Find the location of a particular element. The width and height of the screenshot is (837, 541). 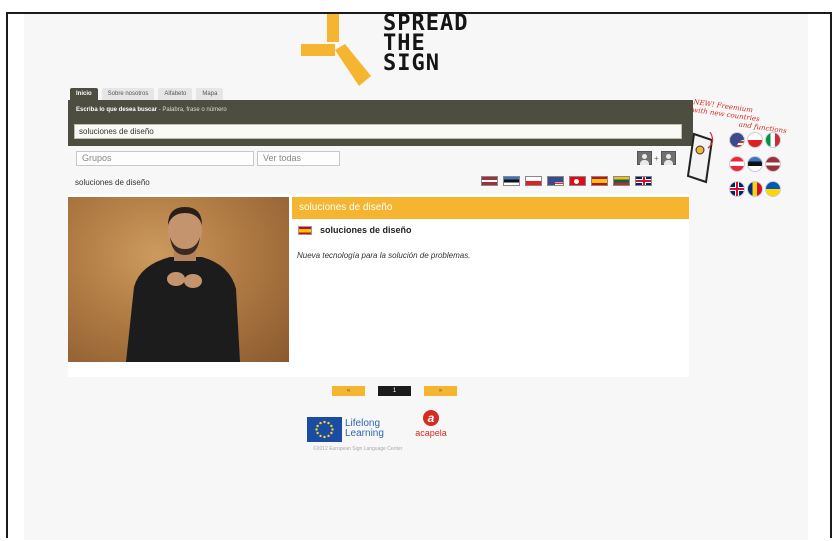

view-all-select: Ver todas is located at coordinates (298, 158).